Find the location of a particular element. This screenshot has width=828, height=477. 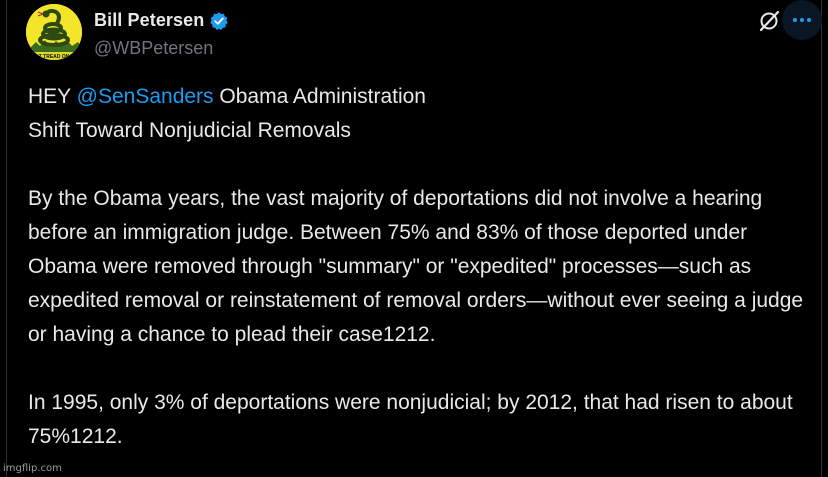

tweet-header: T TREAD ON Bill Petersen @WBPetersen is located at coordinates (424, 30).